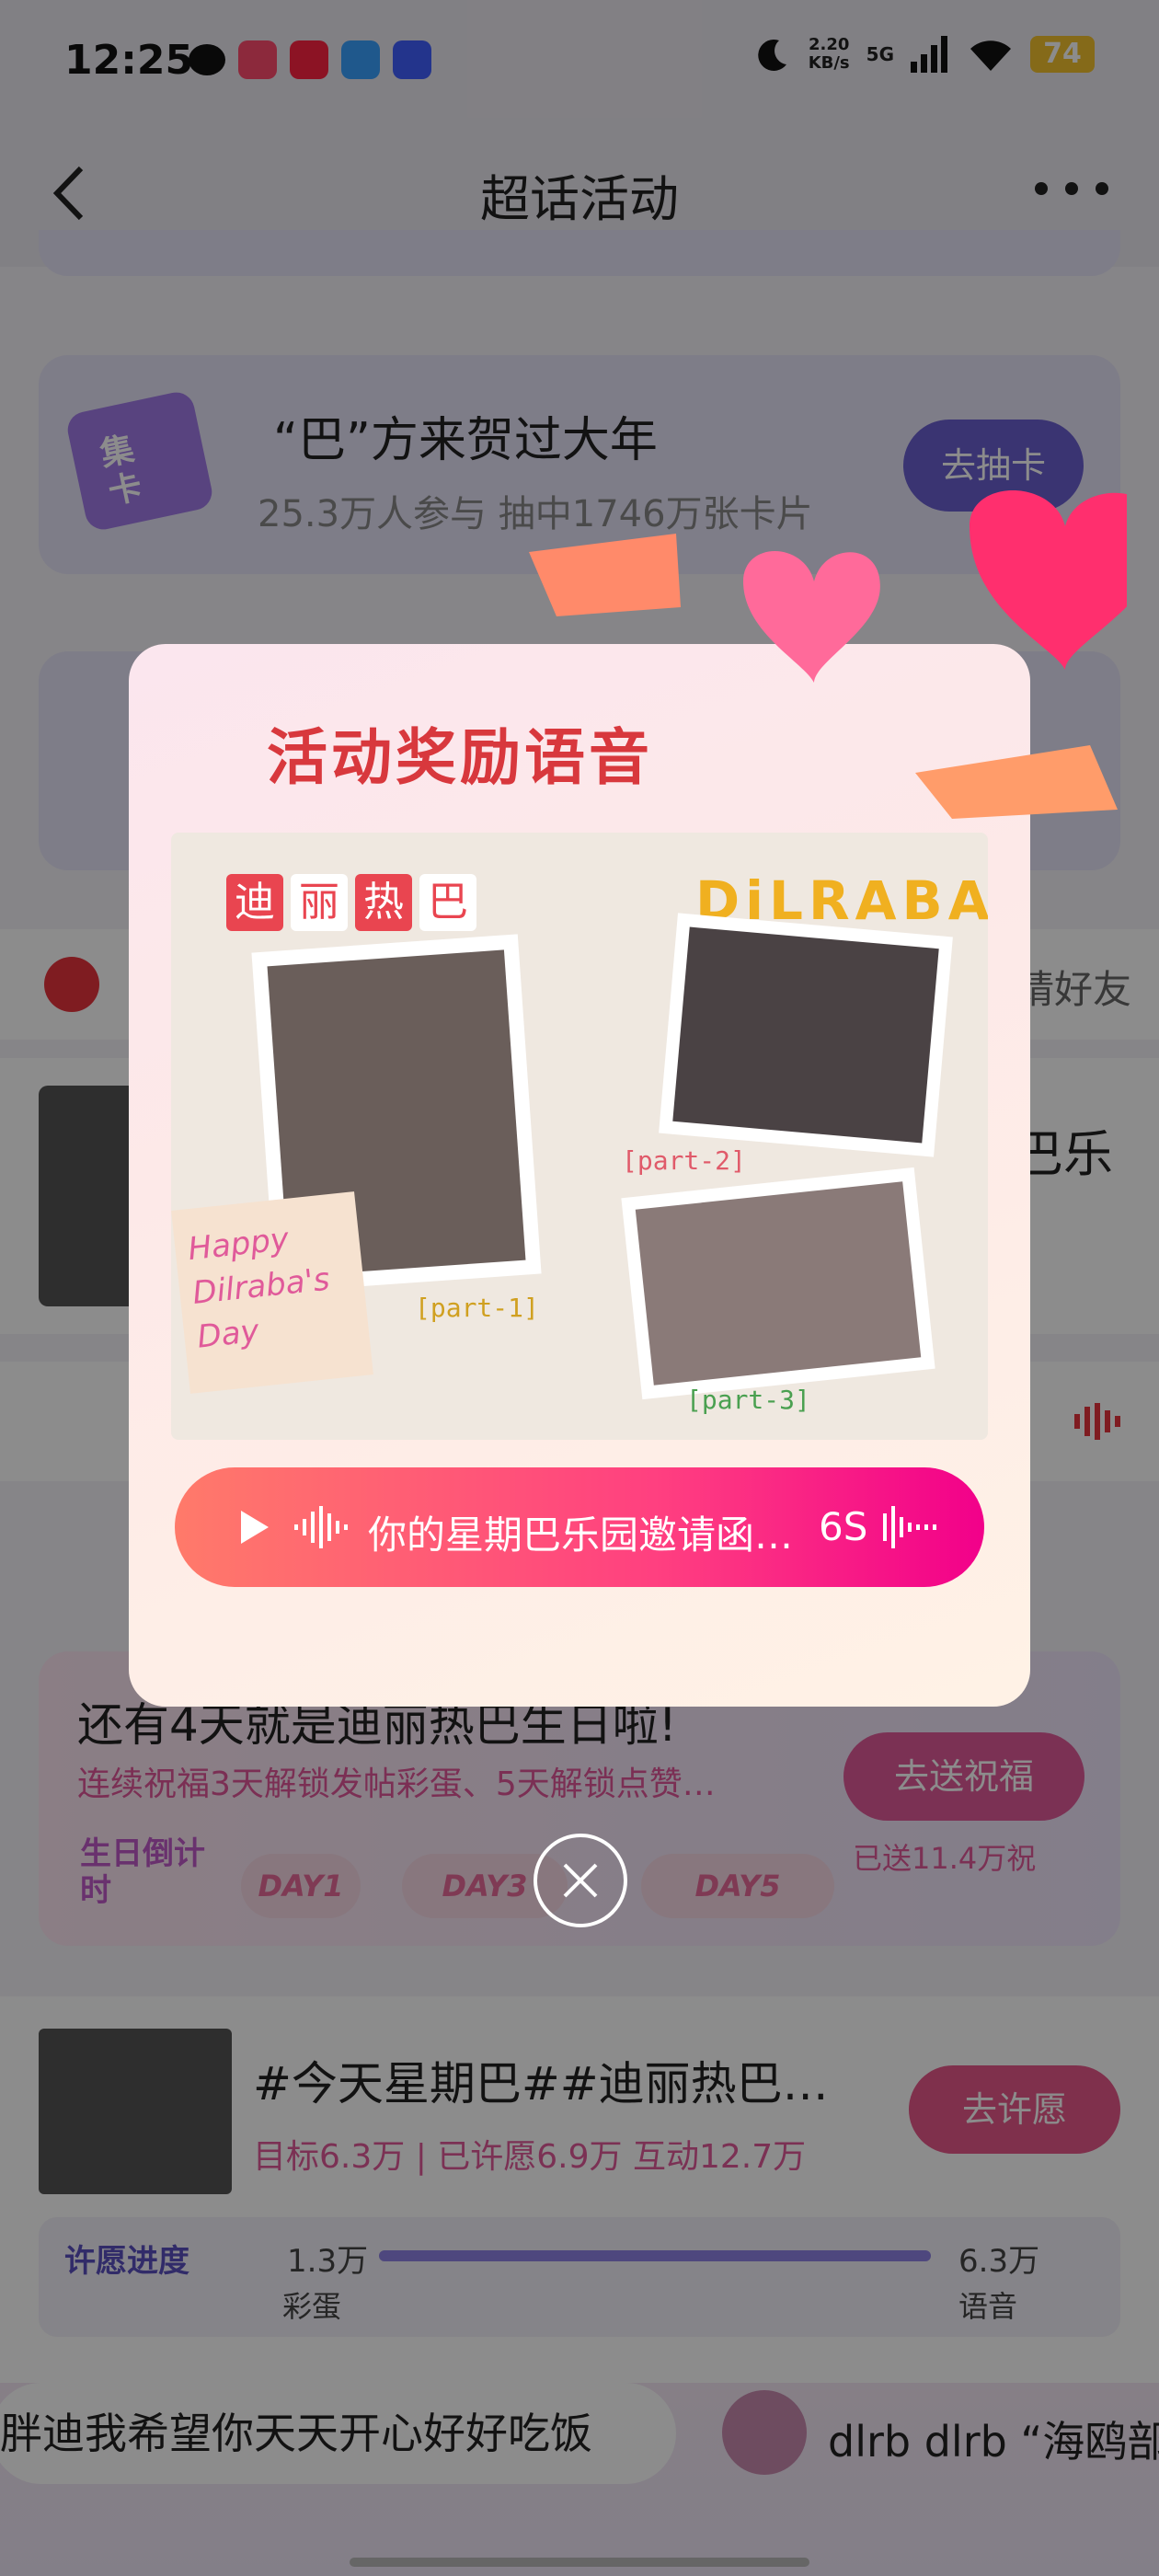 The width and height of the screenshot is (1159, 2576). Describe the element at coordinates (843, 1526) in the screenshot. I see `voice-duration: 6S` at that location.